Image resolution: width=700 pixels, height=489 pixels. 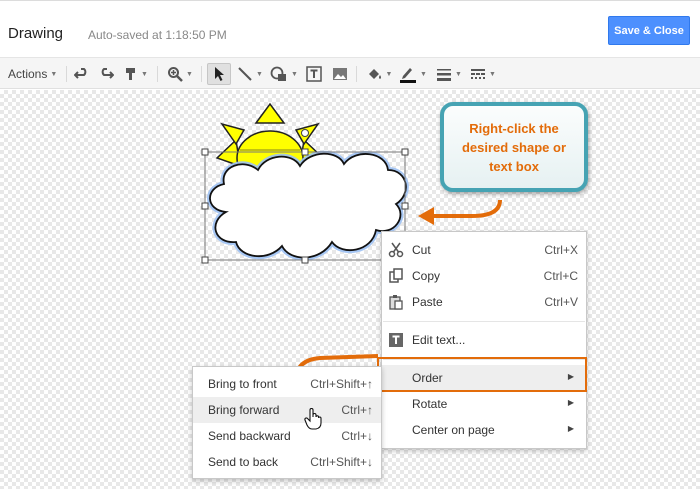 What do you see at coordinates (396, 340) in the screenshot?
I see `edit-text-icon` at bounding box center [396, 340].